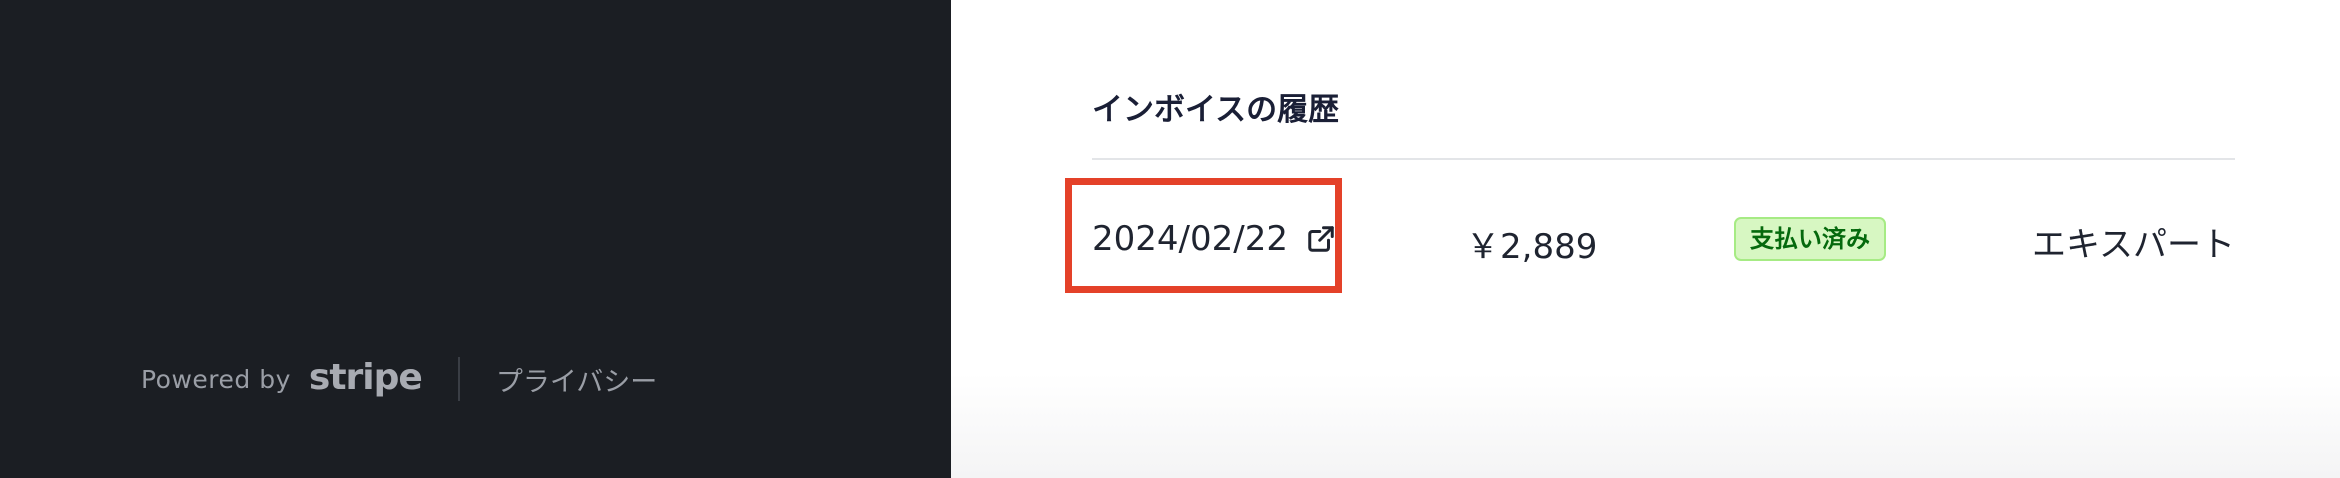 The height and width of the screenshot is (478, 2340). Describe the element at coordinates (1810, 239) in the screenshot. I see `status-badge: 支払い済み` at that location.